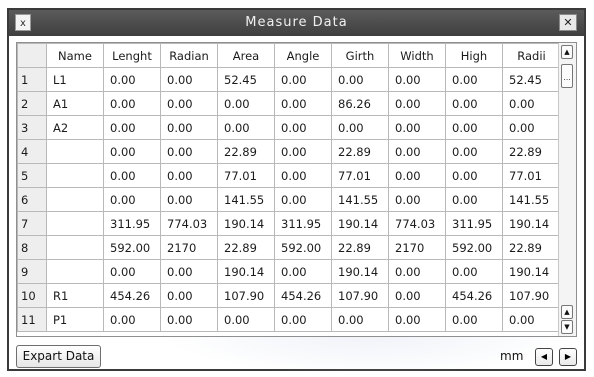  What do you see at coordinates (417, 247) in the screenshot?
I see `cell-width: 2170` at bounding box center [417, 247].